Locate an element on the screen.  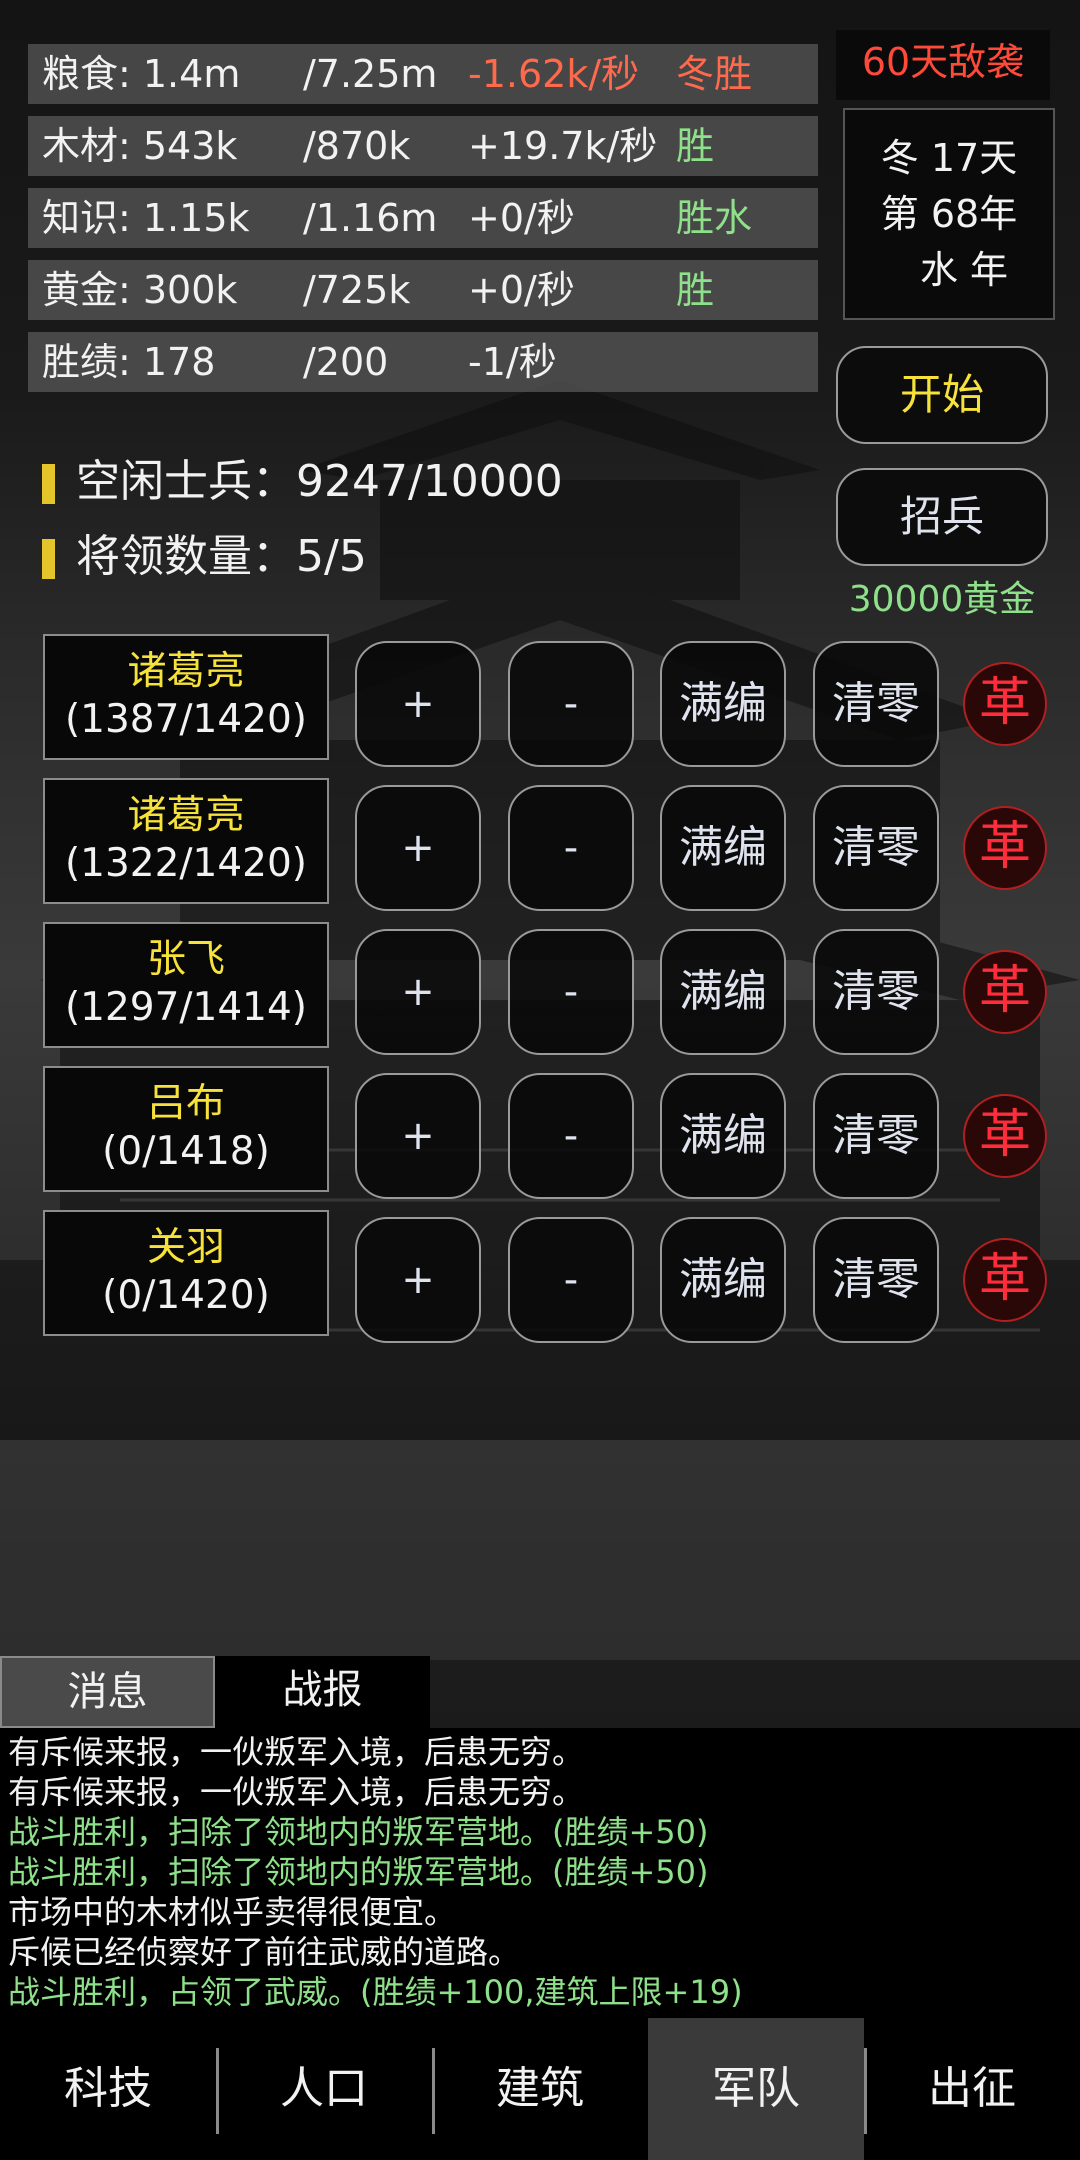
log-line: 市场中的木材似乎卖得很便宜。 is located at coordinates (232, 1912).